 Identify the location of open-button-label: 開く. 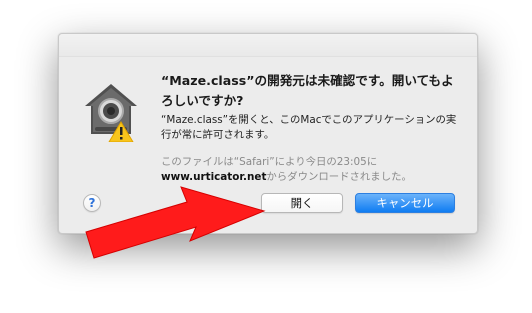
(302, 203).